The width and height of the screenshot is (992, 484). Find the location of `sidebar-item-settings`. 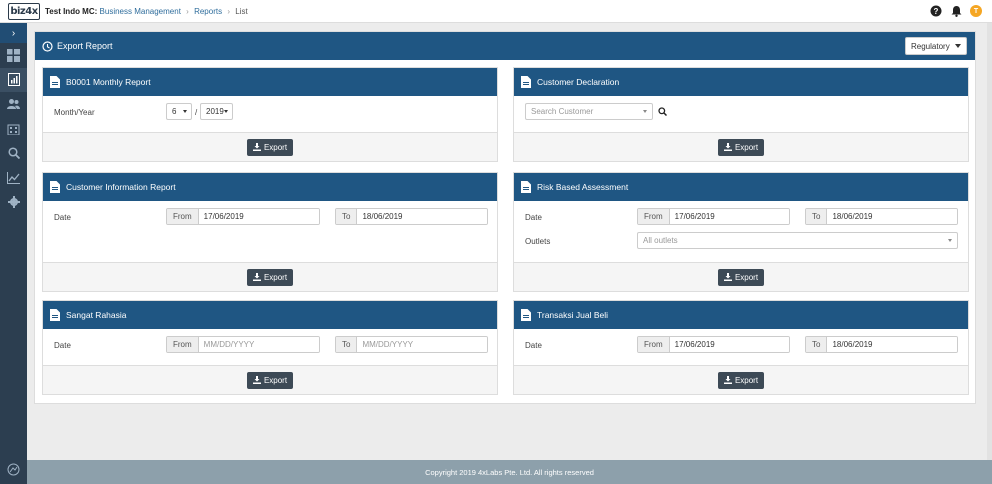

sidebar-item-settings is located at coordinates (13, 202).